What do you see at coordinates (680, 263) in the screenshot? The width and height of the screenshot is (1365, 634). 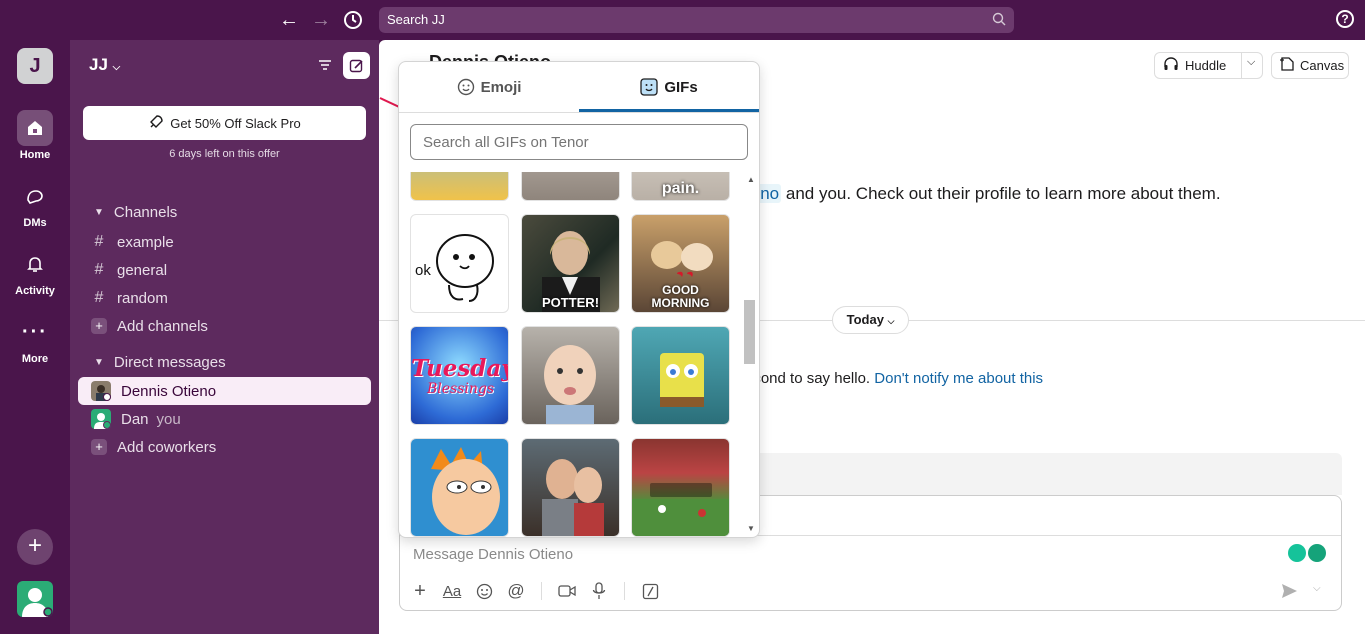 I see `gif-item: GOOD MORNING` at bounding box center [680, 263].